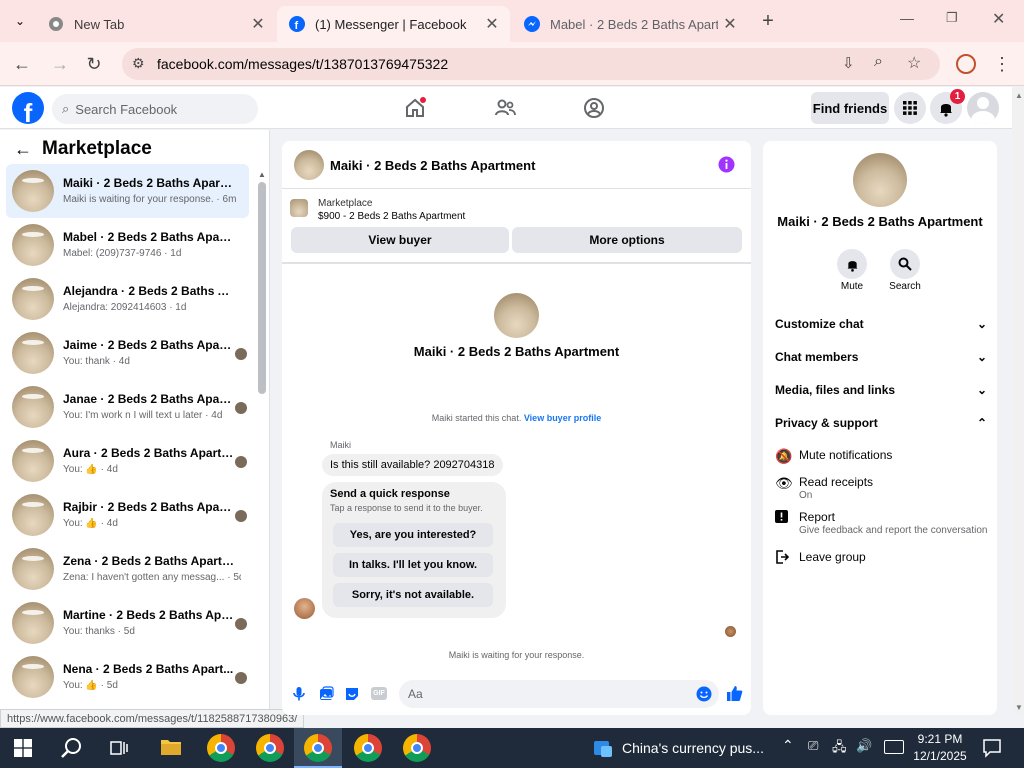 This screenshot has width=1024, height=768. Describe the element at coordinates (60, 64) in the screenshot. I see `forward-arrow-icon: →` at that location.